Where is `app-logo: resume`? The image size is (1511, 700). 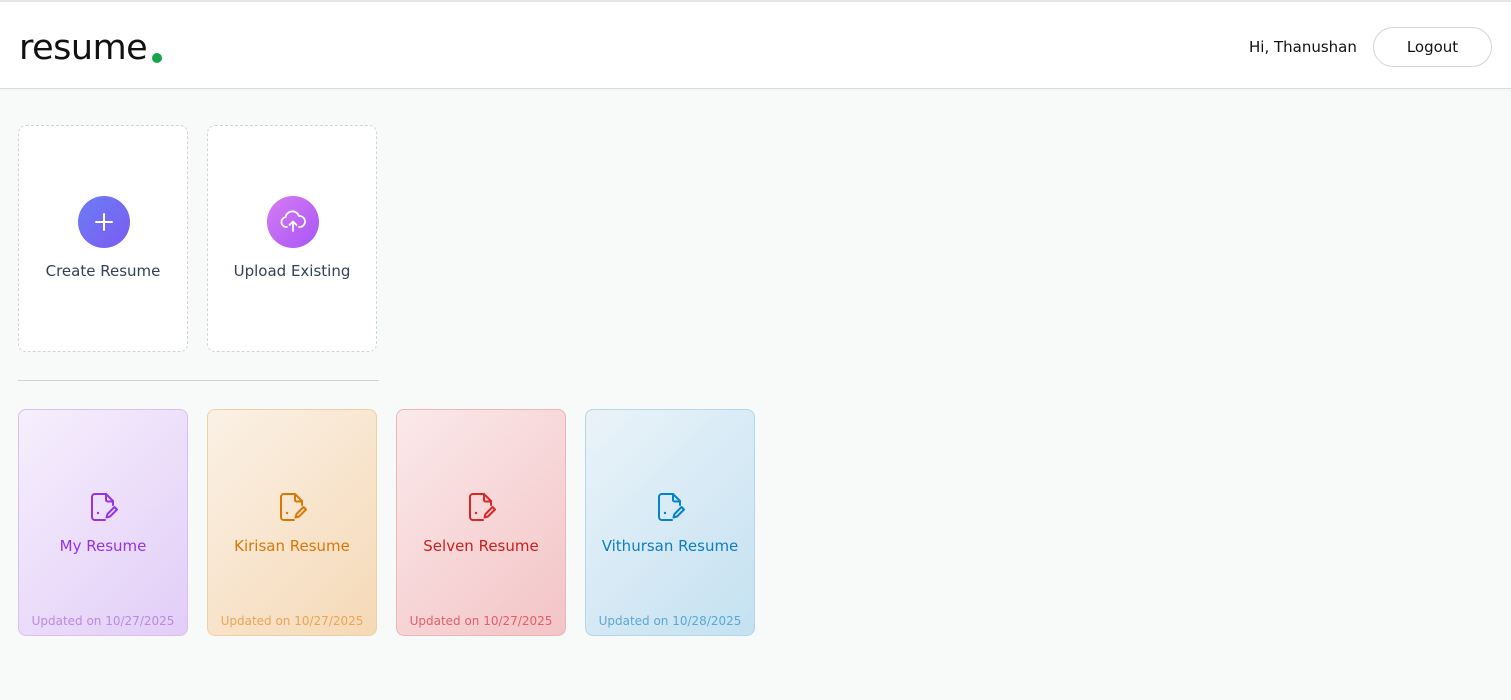
app-logo: resume is located at coordinates (91, 48).